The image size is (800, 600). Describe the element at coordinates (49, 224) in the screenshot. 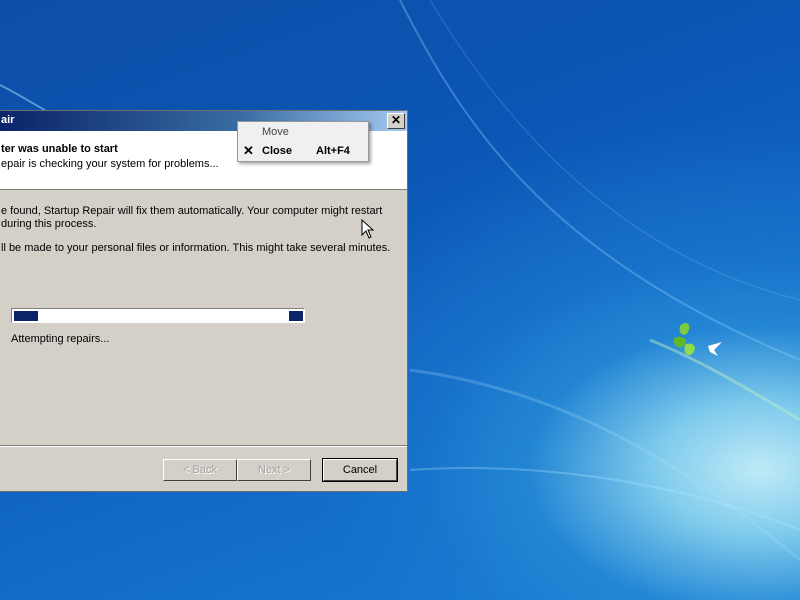

I see `body-line-2: during this process.` at that location.